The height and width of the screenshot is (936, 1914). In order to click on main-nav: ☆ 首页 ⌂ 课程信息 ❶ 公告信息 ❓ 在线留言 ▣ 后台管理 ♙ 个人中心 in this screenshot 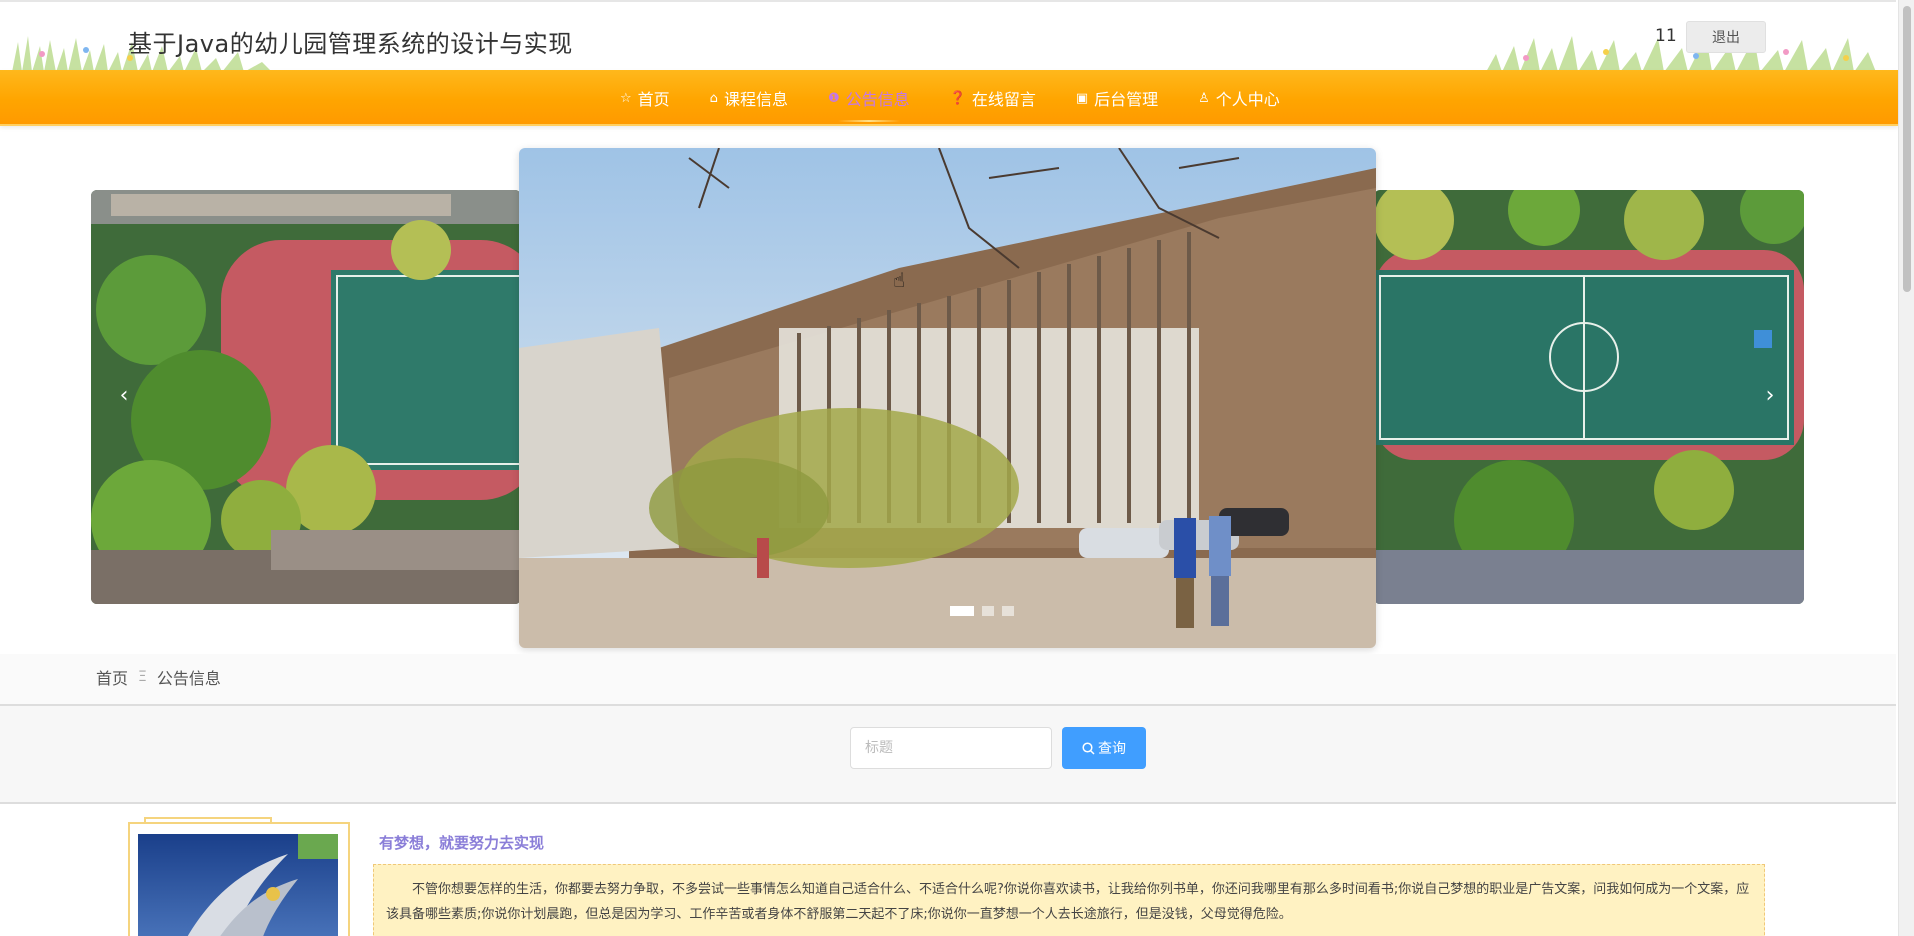, I will do `click(949, 98)`.